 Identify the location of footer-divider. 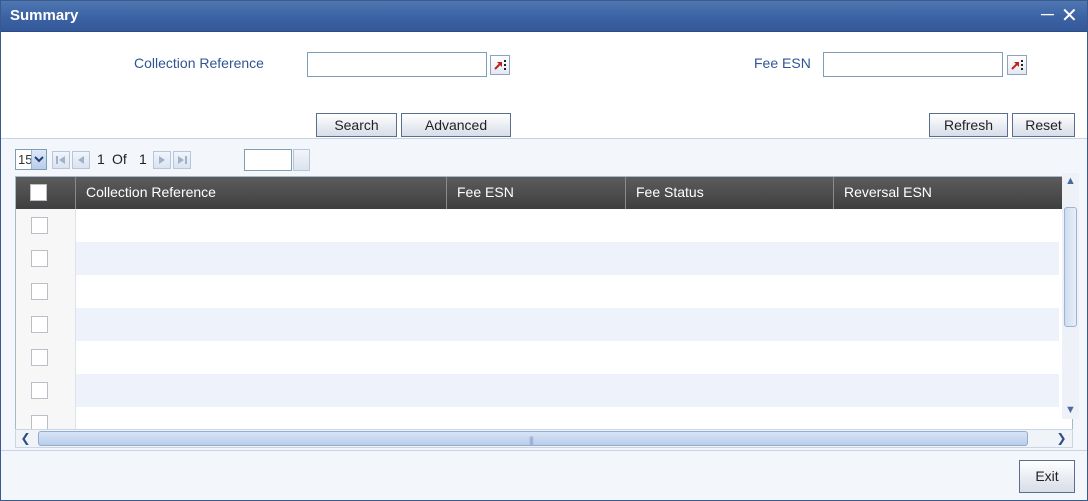
(544, 450).